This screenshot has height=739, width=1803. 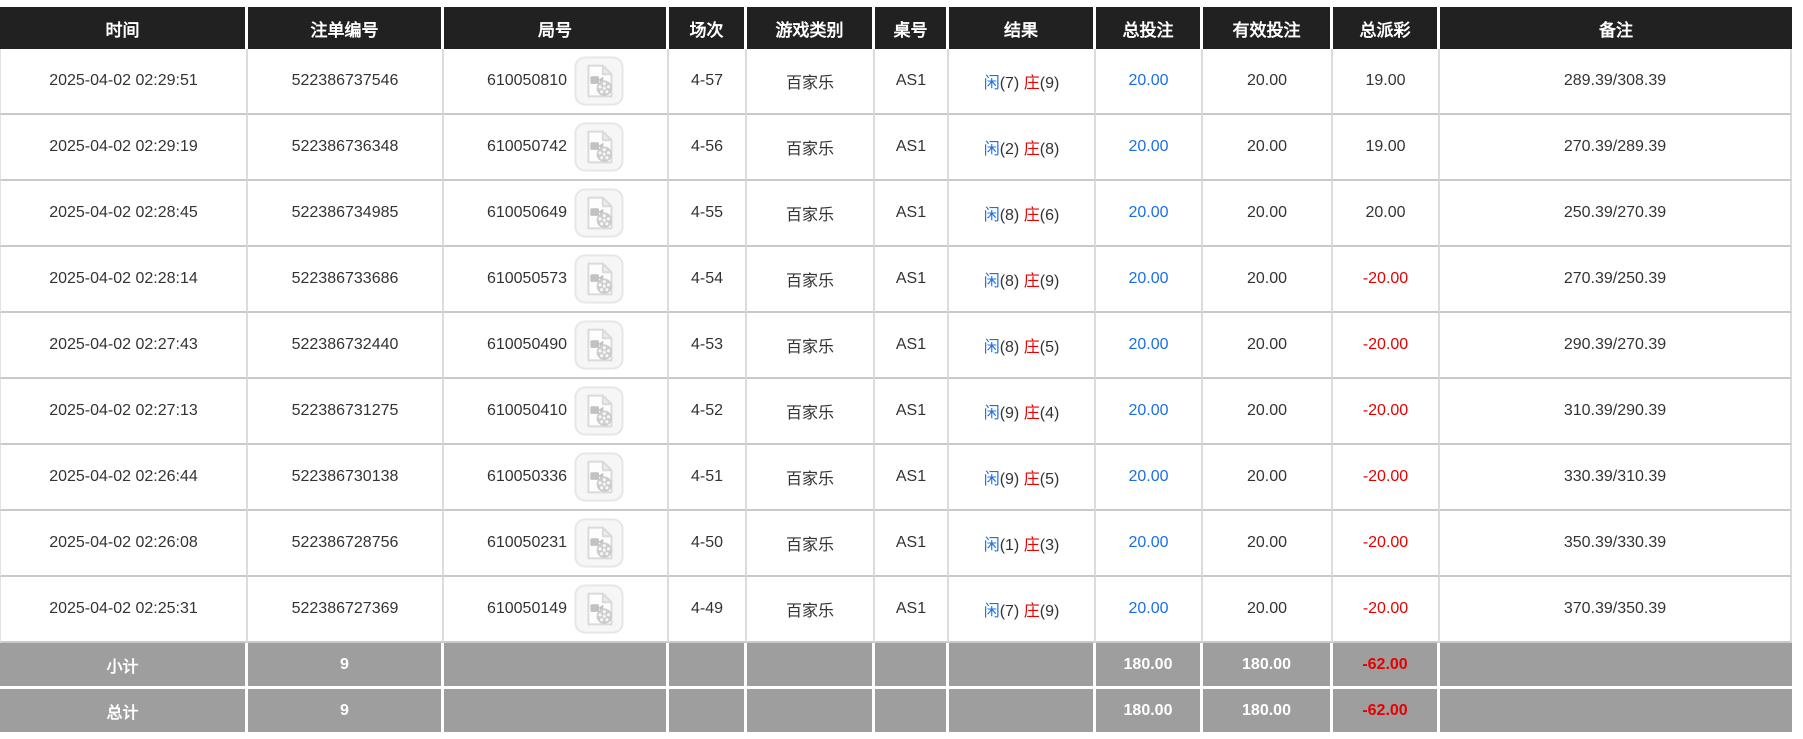 I want to click on round-id-value: 610050410, so click(x=527, y=410).